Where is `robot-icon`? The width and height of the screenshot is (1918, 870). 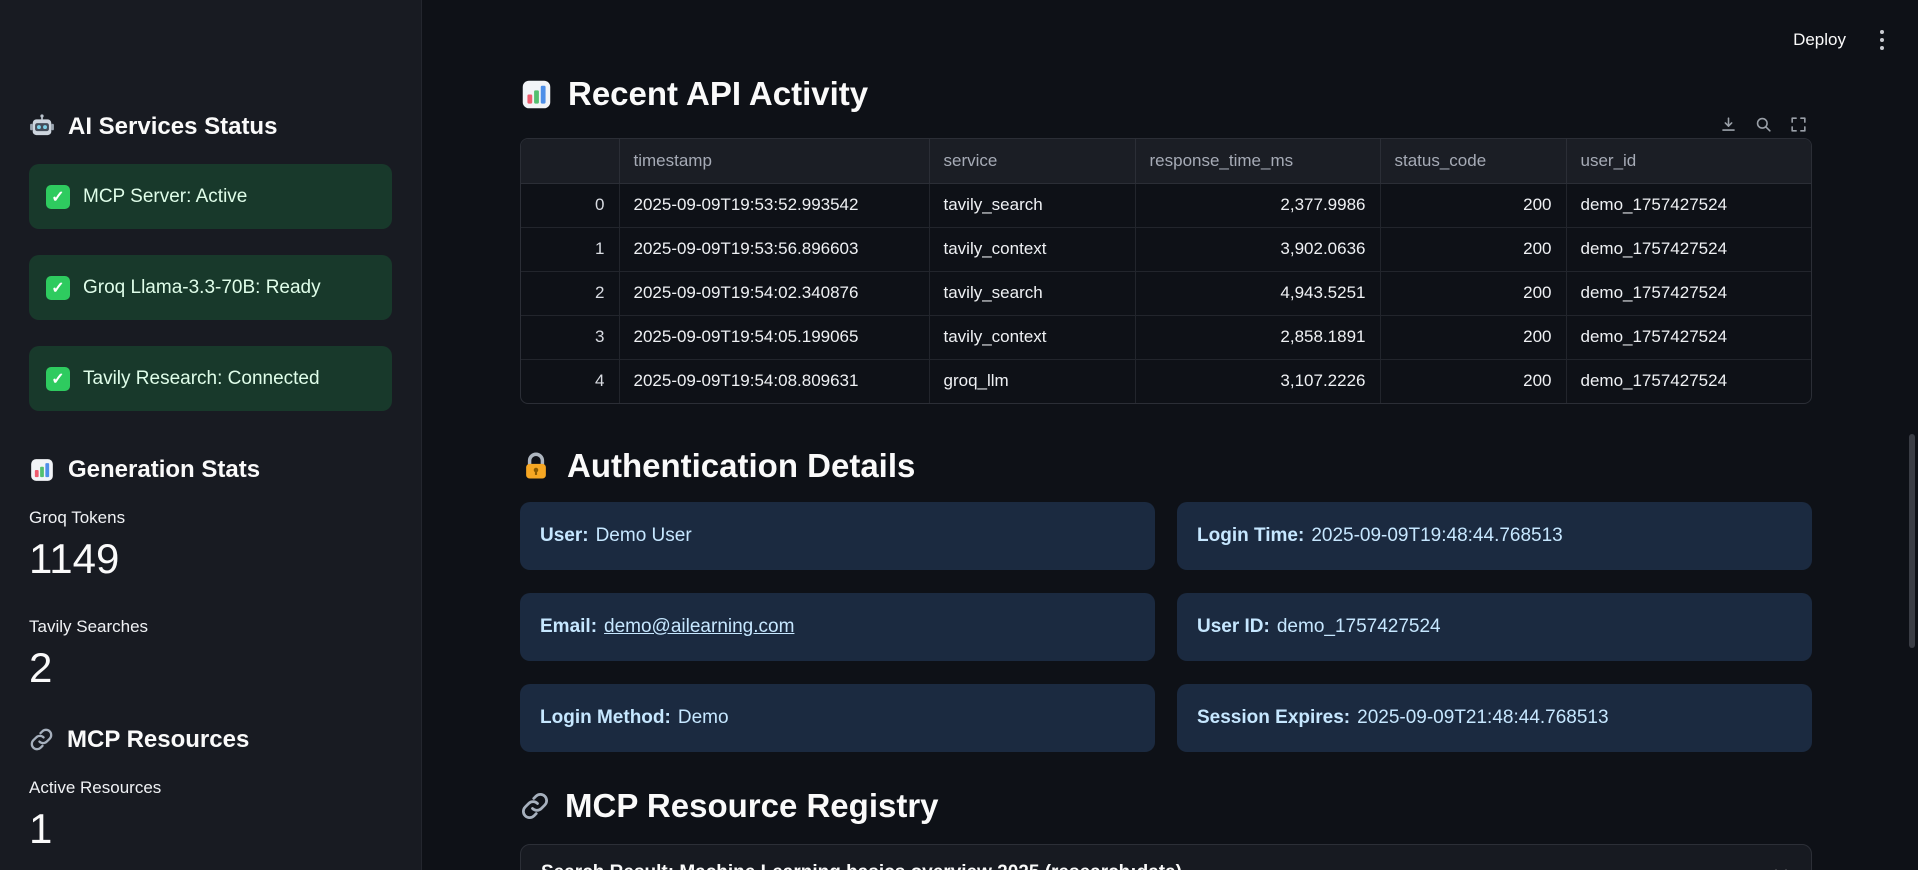 robot-icon is located at coordinates (42, 126).